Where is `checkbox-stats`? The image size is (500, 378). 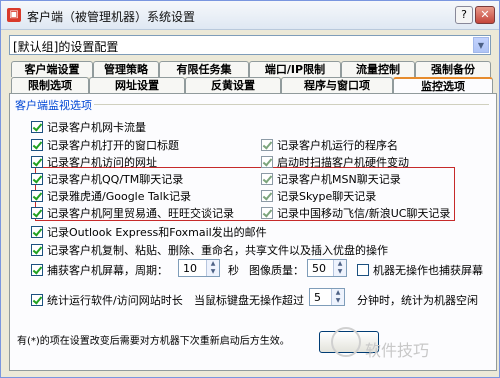
checkbox-stats is located at coordinates (37, 300).